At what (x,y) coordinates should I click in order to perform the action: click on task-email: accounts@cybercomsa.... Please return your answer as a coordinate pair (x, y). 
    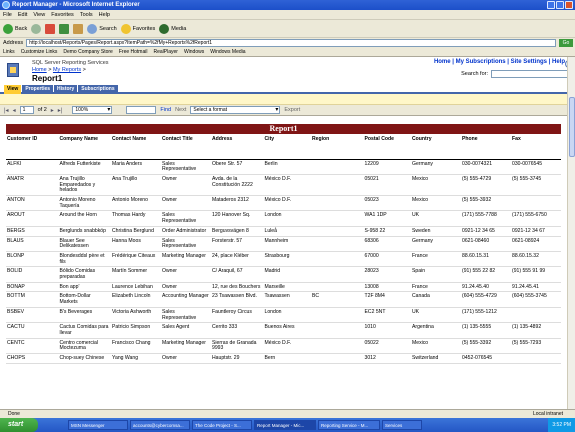
    Looking at the image, I should click on (160, 425).